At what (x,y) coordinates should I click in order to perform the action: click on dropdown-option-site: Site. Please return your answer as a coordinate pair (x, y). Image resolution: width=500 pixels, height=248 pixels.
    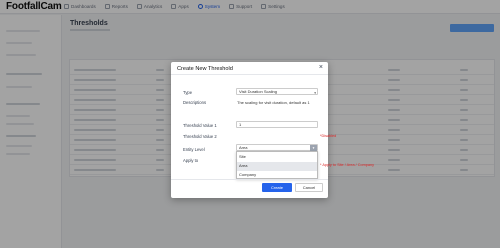
    Looking at the image, I should click on (277, 157).